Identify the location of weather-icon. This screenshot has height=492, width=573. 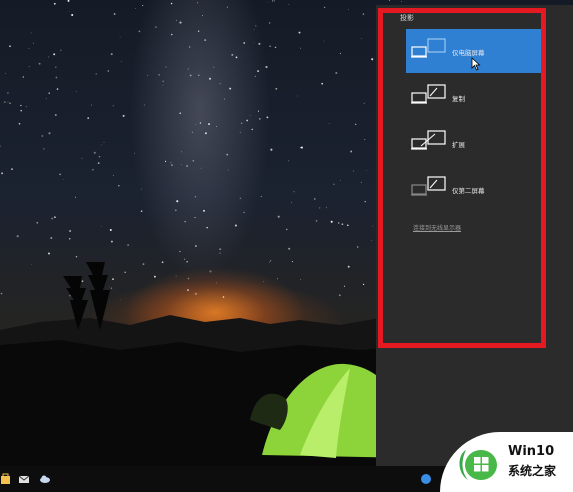
(45, 479).